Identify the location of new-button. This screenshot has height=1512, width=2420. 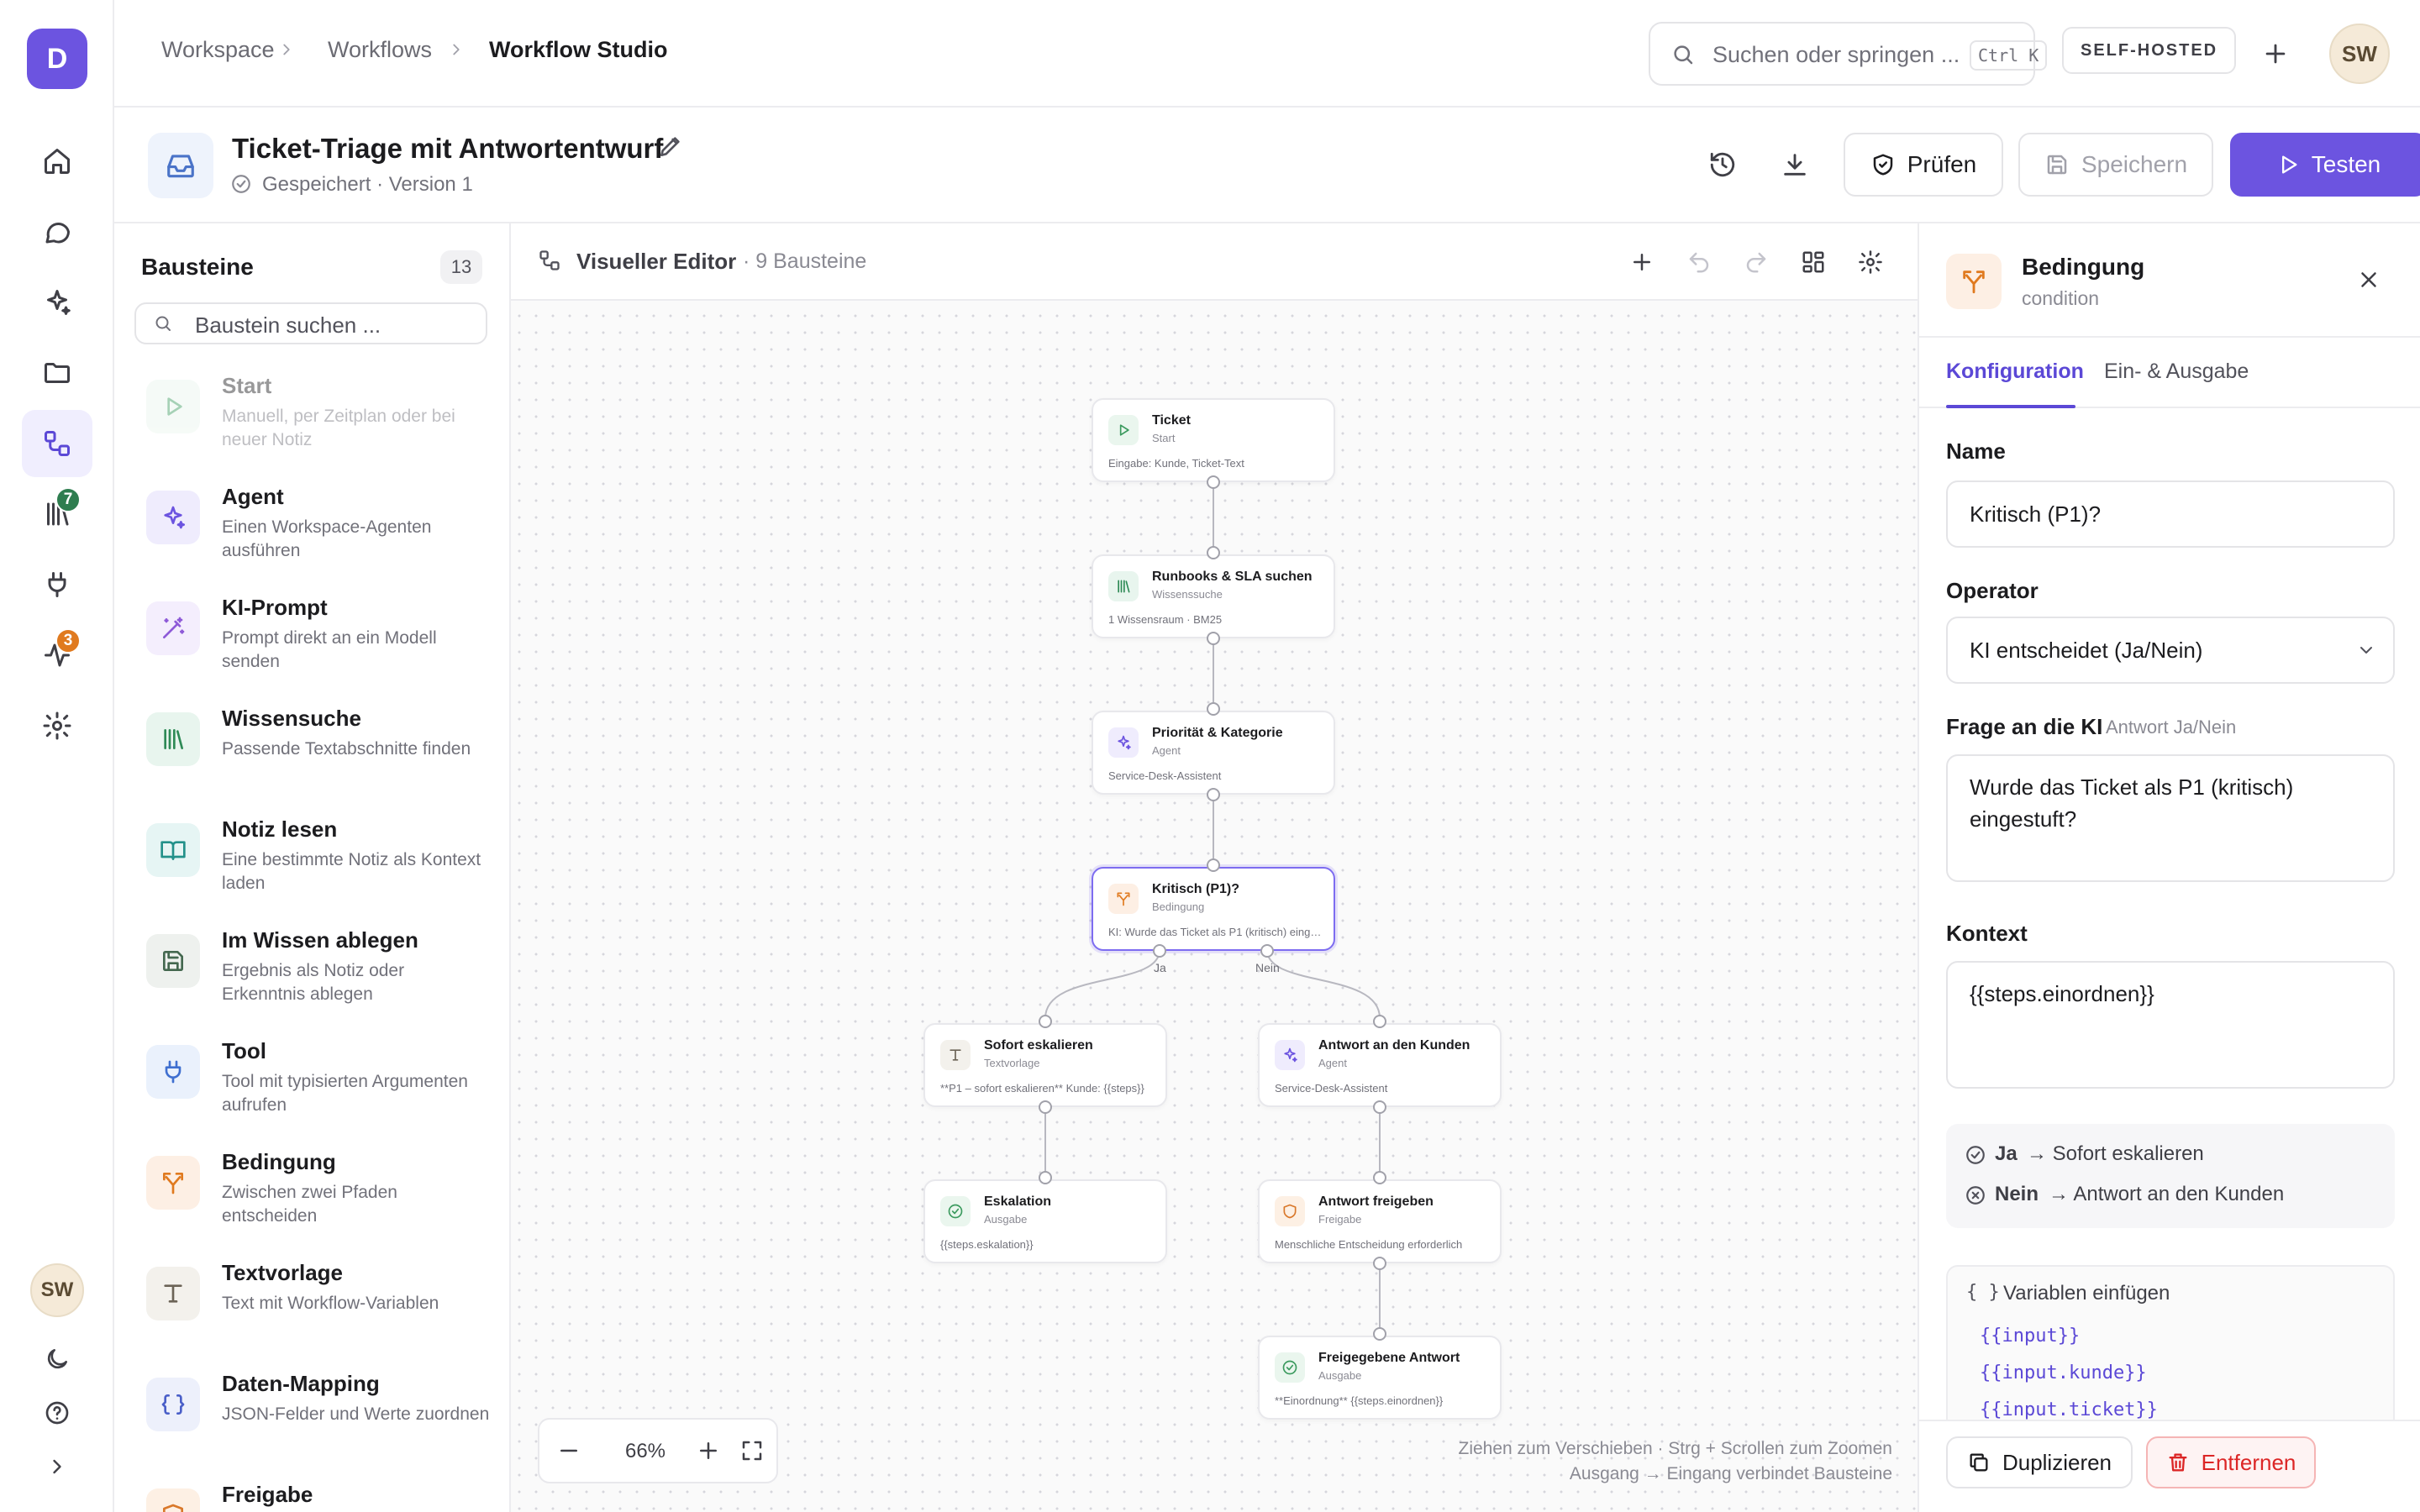
(2275, 54).